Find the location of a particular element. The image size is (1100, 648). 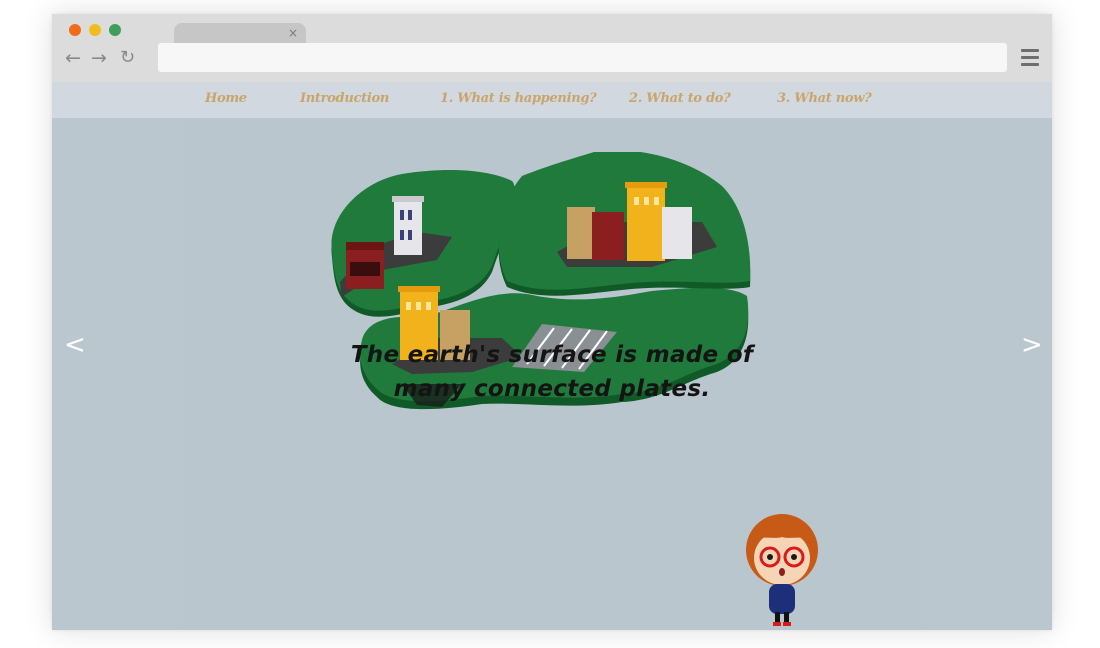

hamburger-menu-icon is located at coordinates (1030, 58).